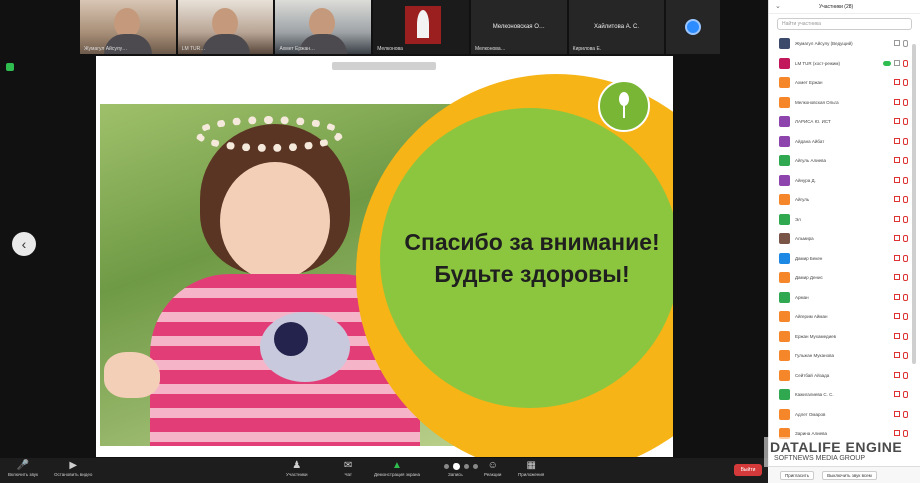 The height and width of the screenshot is (483, 920). What do you see at coordinates (809, 278) in the screenshot?
I see `participant-list-name: Дамир Денис` at bounding box center [809, 278].